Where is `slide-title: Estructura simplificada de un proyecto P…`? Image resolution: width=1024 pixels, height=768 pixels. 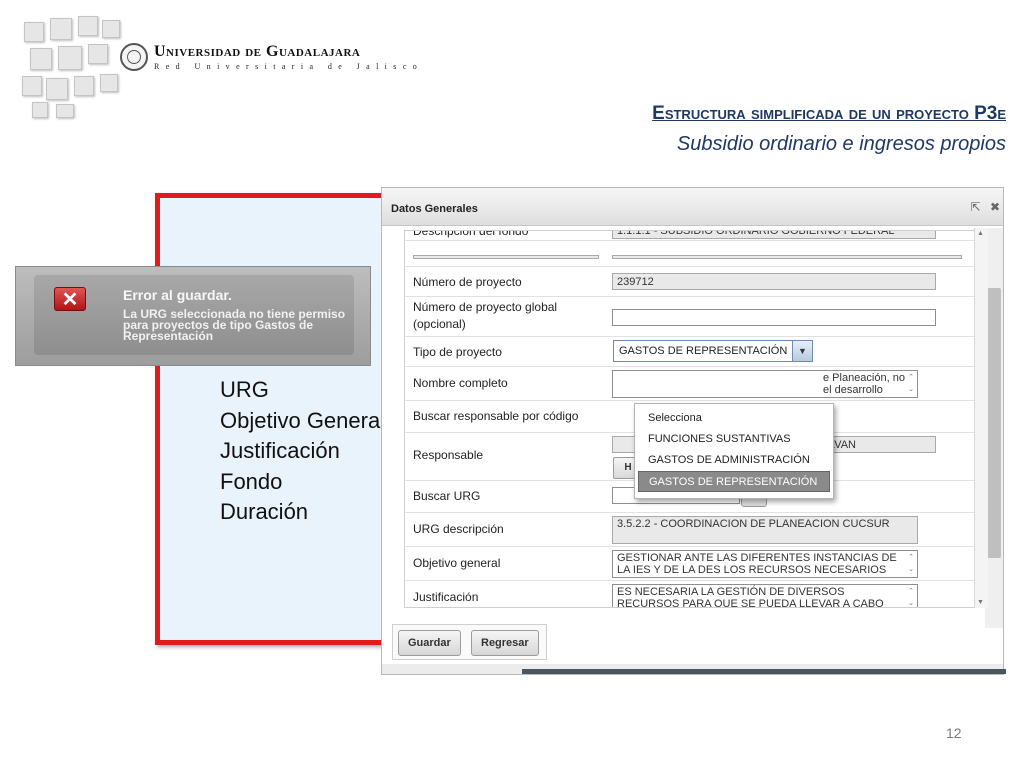 slide-title: Estructura simplificada de un proyecto P… is located at coordinates (829, 113).